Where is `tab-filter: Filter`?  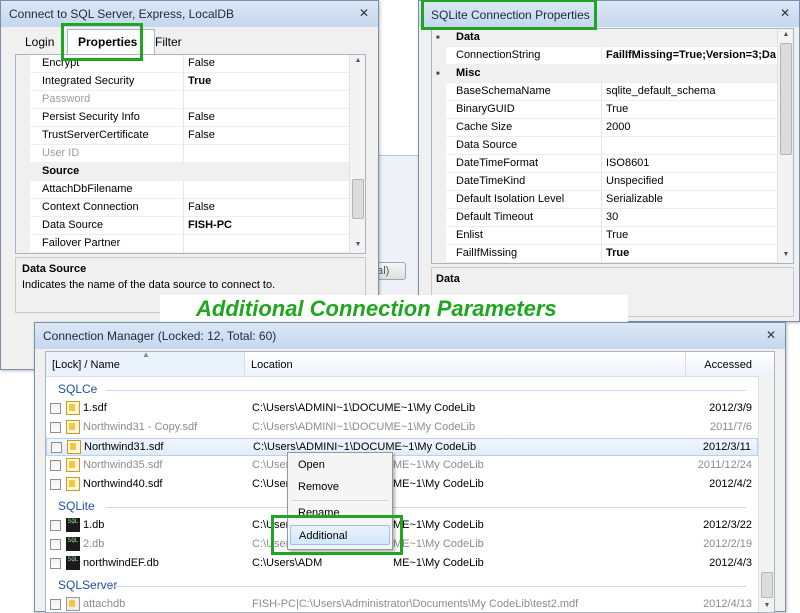
tab-filter: Filter is located at coordinates (169, 43).